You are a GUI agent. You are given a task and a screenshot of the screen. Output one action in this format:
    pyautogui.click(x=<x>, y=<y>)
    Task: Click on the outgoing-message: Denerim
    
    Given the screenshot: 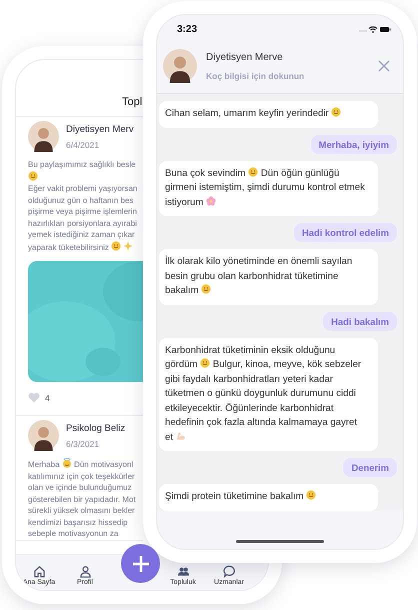 What is the action you would take?
    pyautogui.click(x=370, y=467)
    